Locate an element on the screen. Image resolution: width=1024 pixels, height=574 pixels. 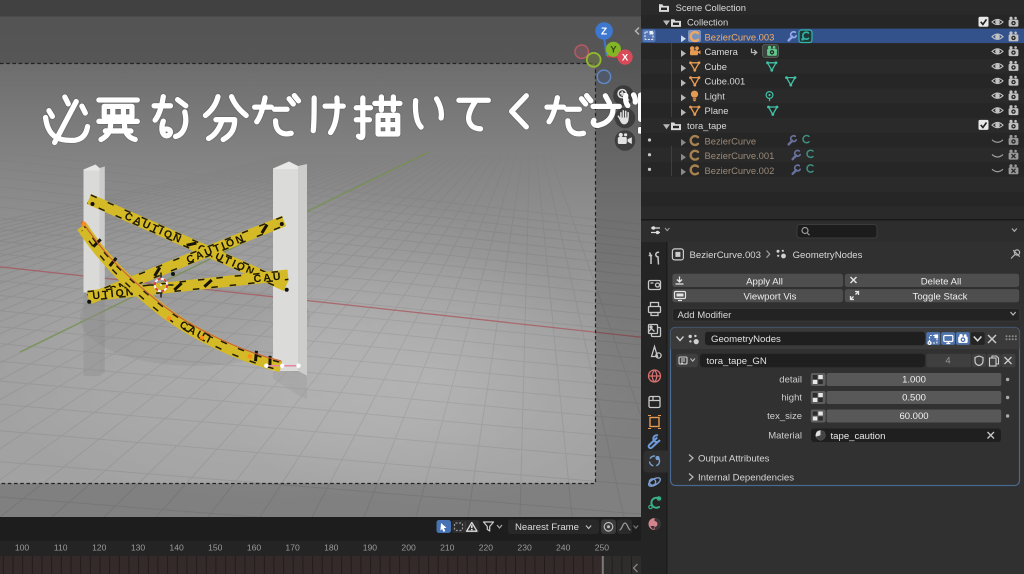
svg-text: 200 is located at coordinates (408, 548).